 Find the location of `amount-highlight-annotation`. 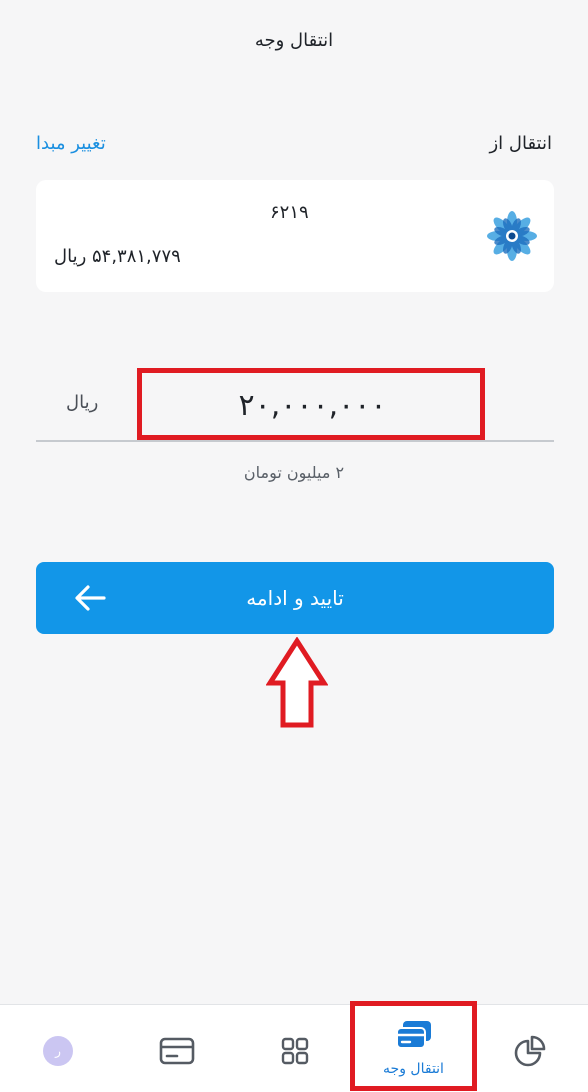

amount-highlight-annotation is located at coordinates (311, 404).